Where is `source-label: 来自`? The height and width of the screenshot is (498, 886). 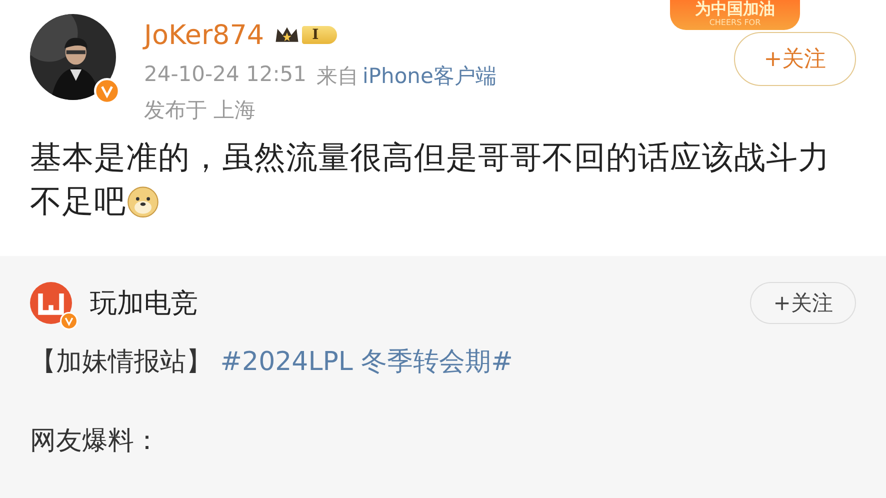 source-label: 来自 is located at coordinates (337, 76).